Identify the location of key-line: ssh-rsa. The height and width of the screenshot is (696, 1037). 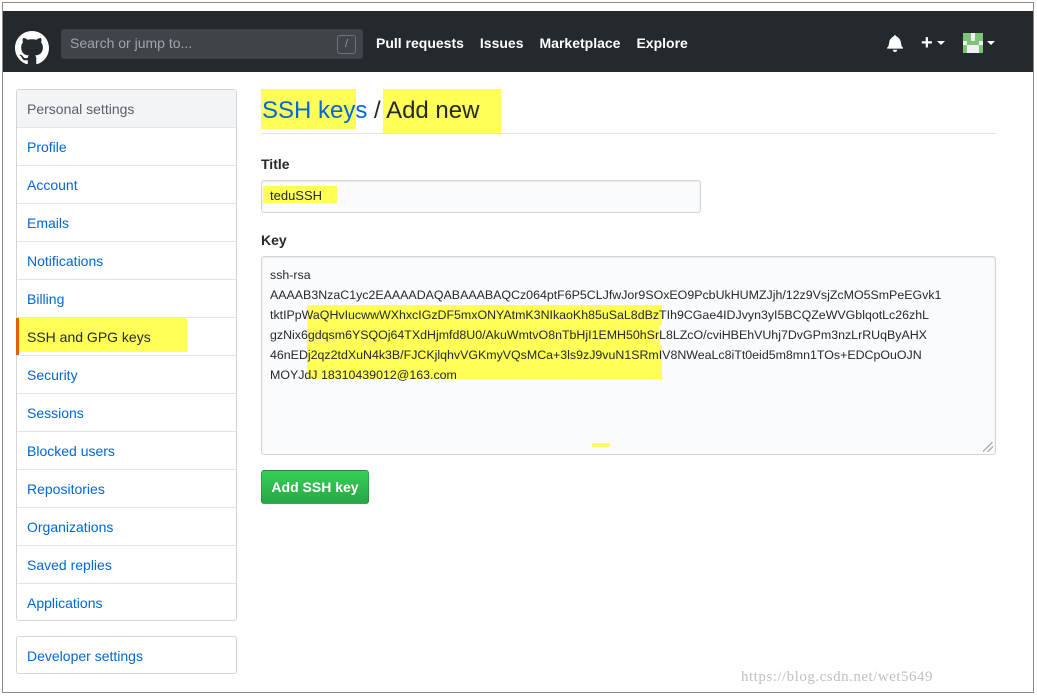
(290, 275).